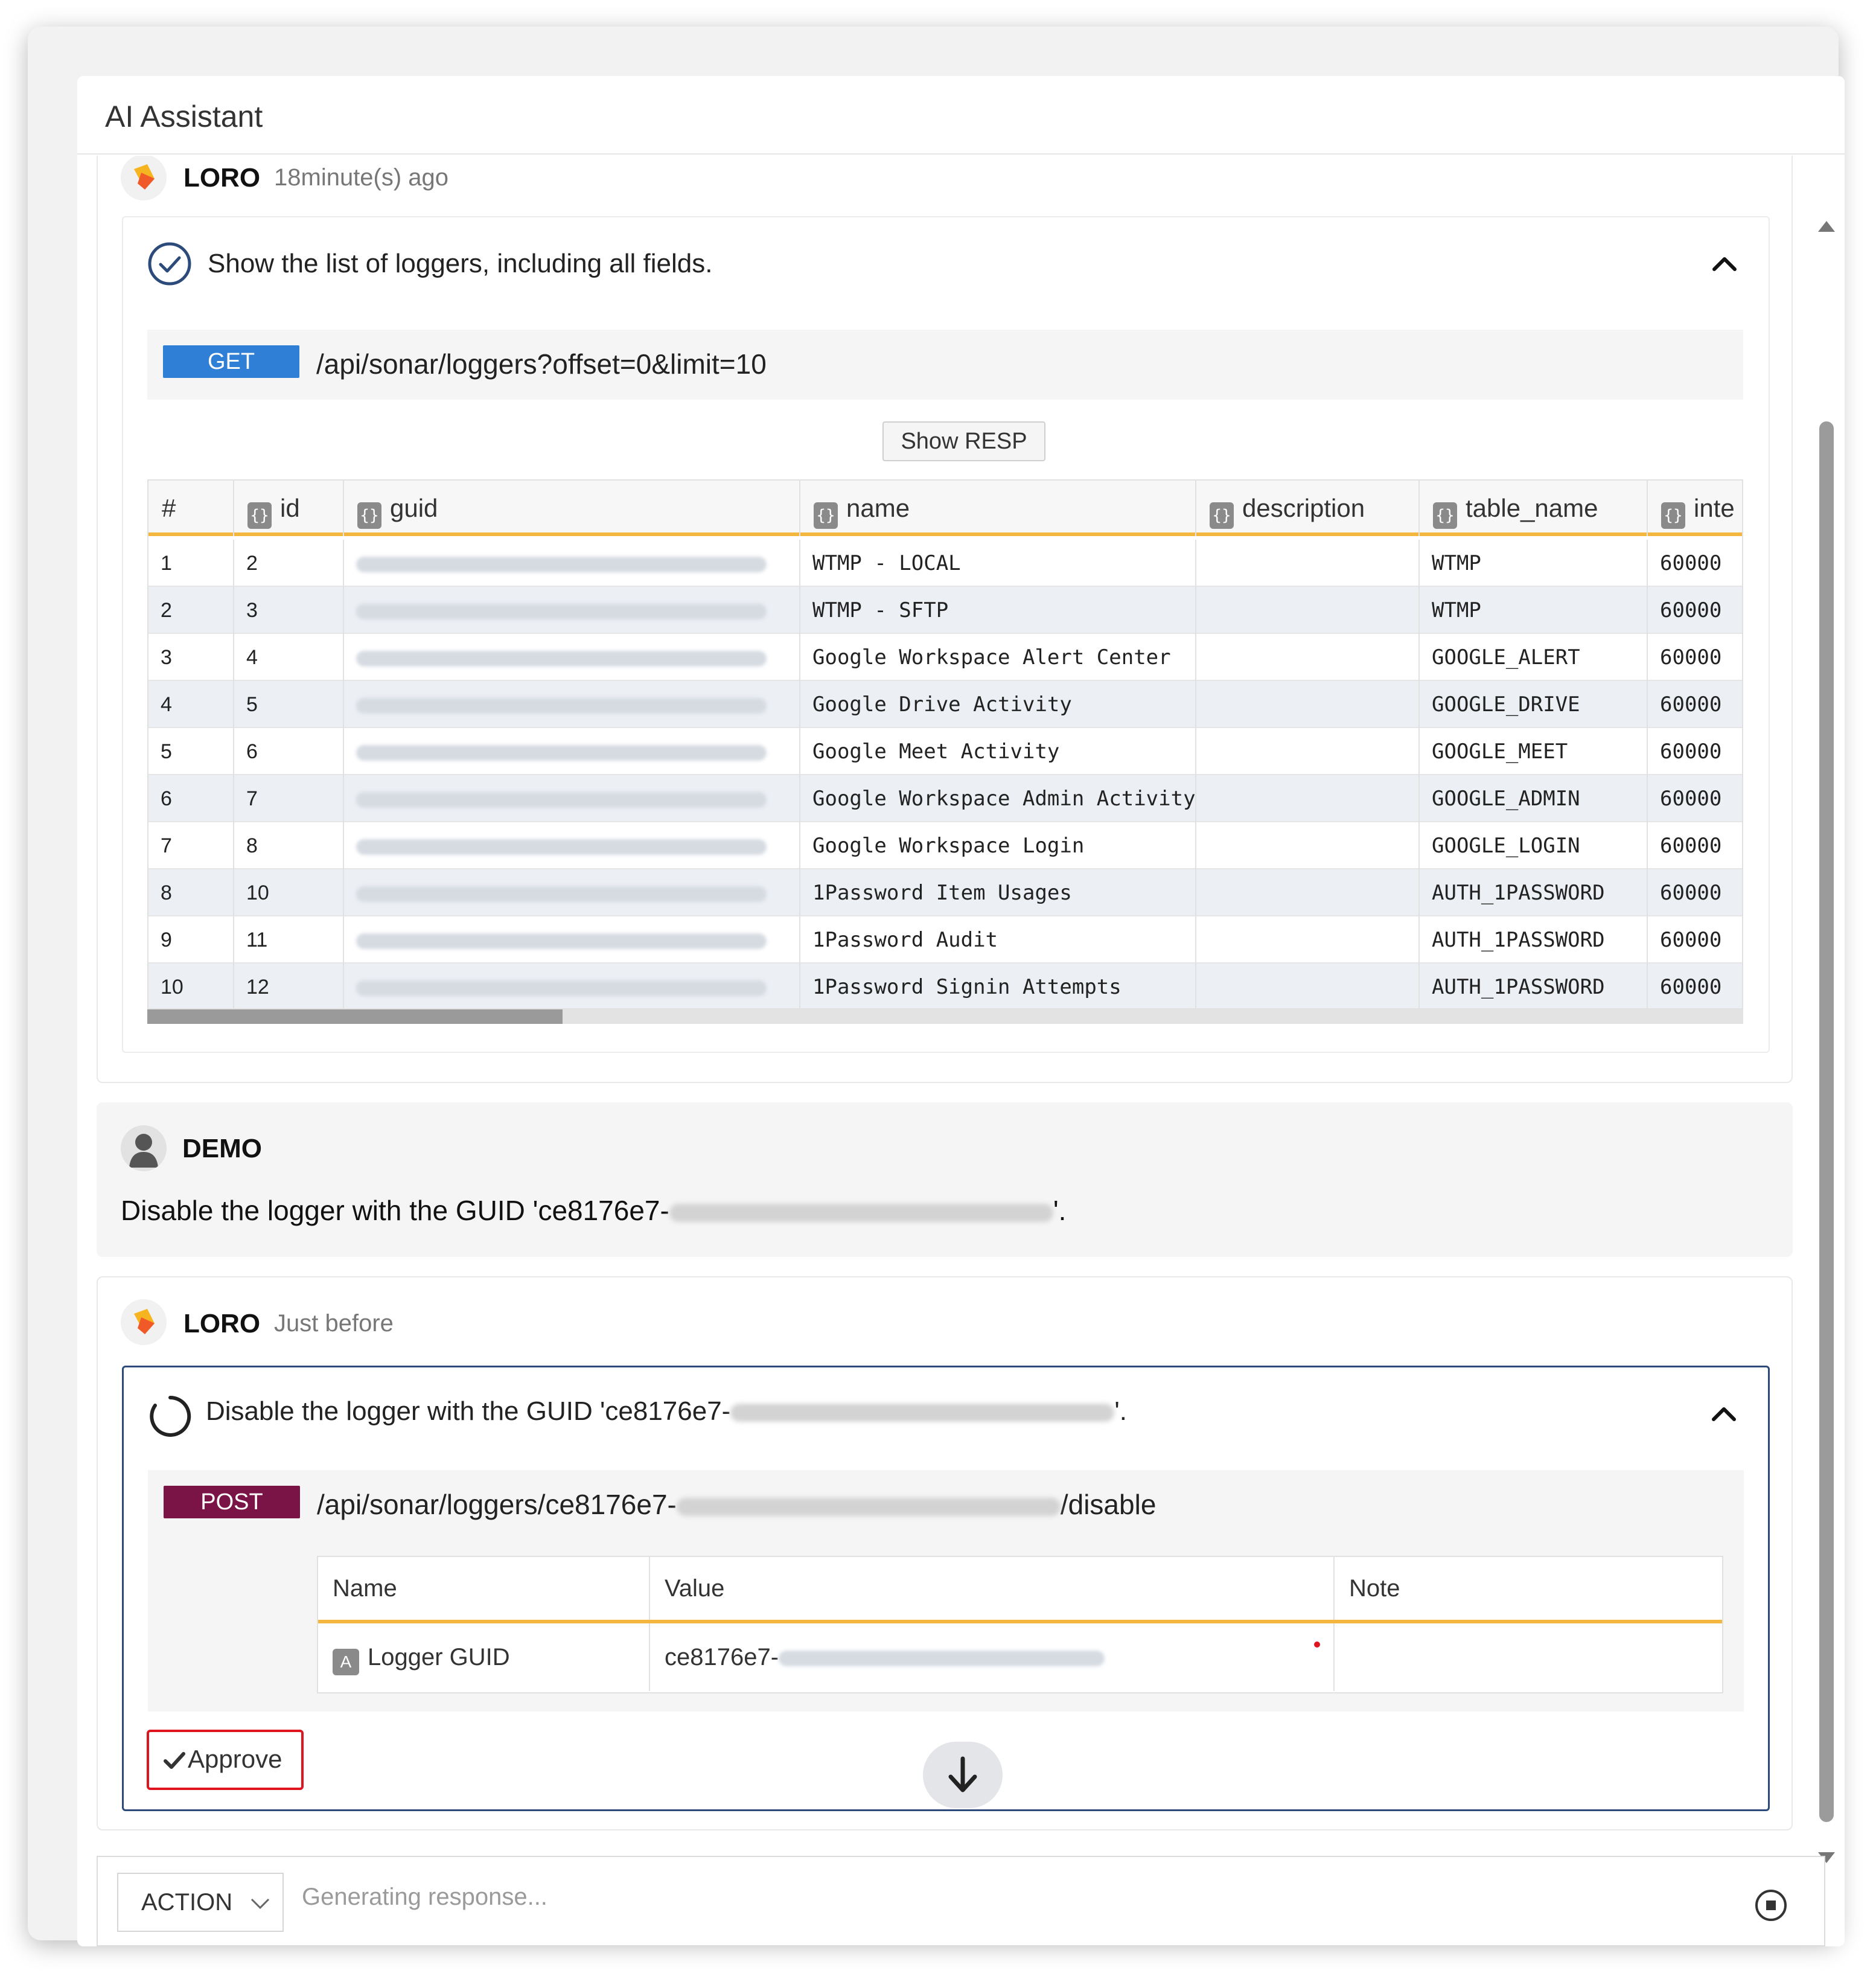 Image resolution: width=1876 pixels, height=1982 pixels. Describe the element at coordinates (184, 116) in the screenshot. I see `panel-title: AI Assistant` at that location.